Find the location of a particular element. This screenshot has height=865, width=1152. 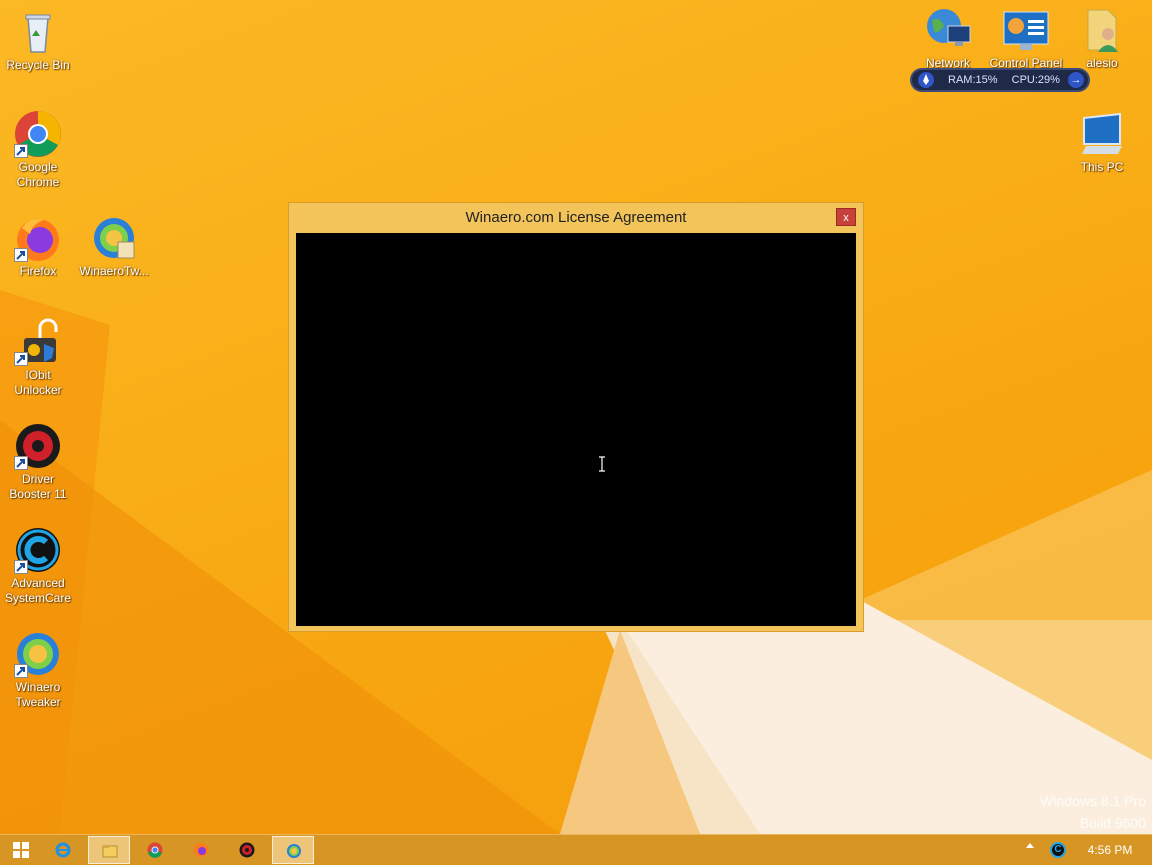

watermark-edition: Windows 8.1 Pro is located at coordinates (1093, 801).